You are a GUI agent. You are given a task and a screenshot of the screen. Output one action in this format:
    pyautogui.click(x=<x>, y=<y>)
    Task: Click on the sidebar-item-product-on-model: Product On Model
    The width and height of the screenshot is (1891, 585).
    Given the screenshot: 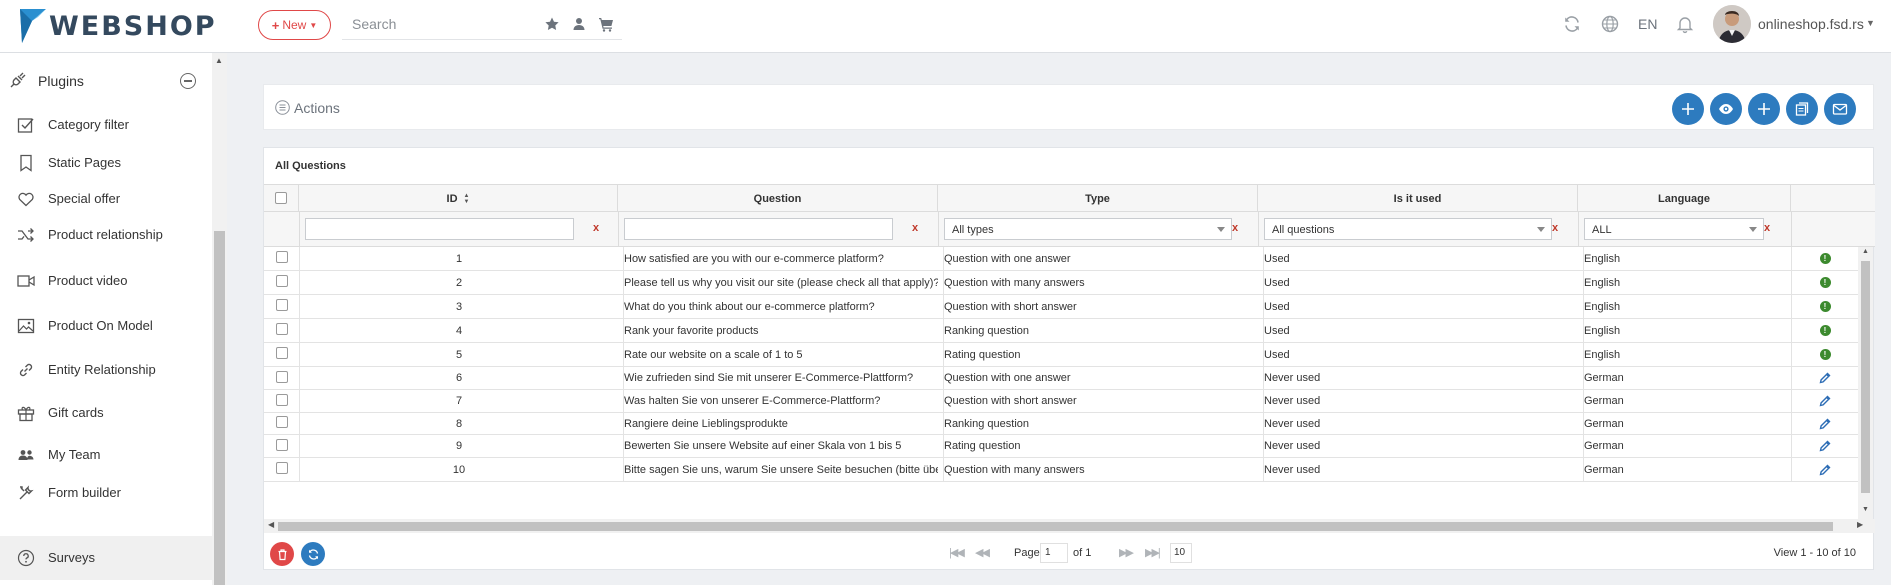 What is the action you would take?
    pyautogui.click(x=106, y=326)
    